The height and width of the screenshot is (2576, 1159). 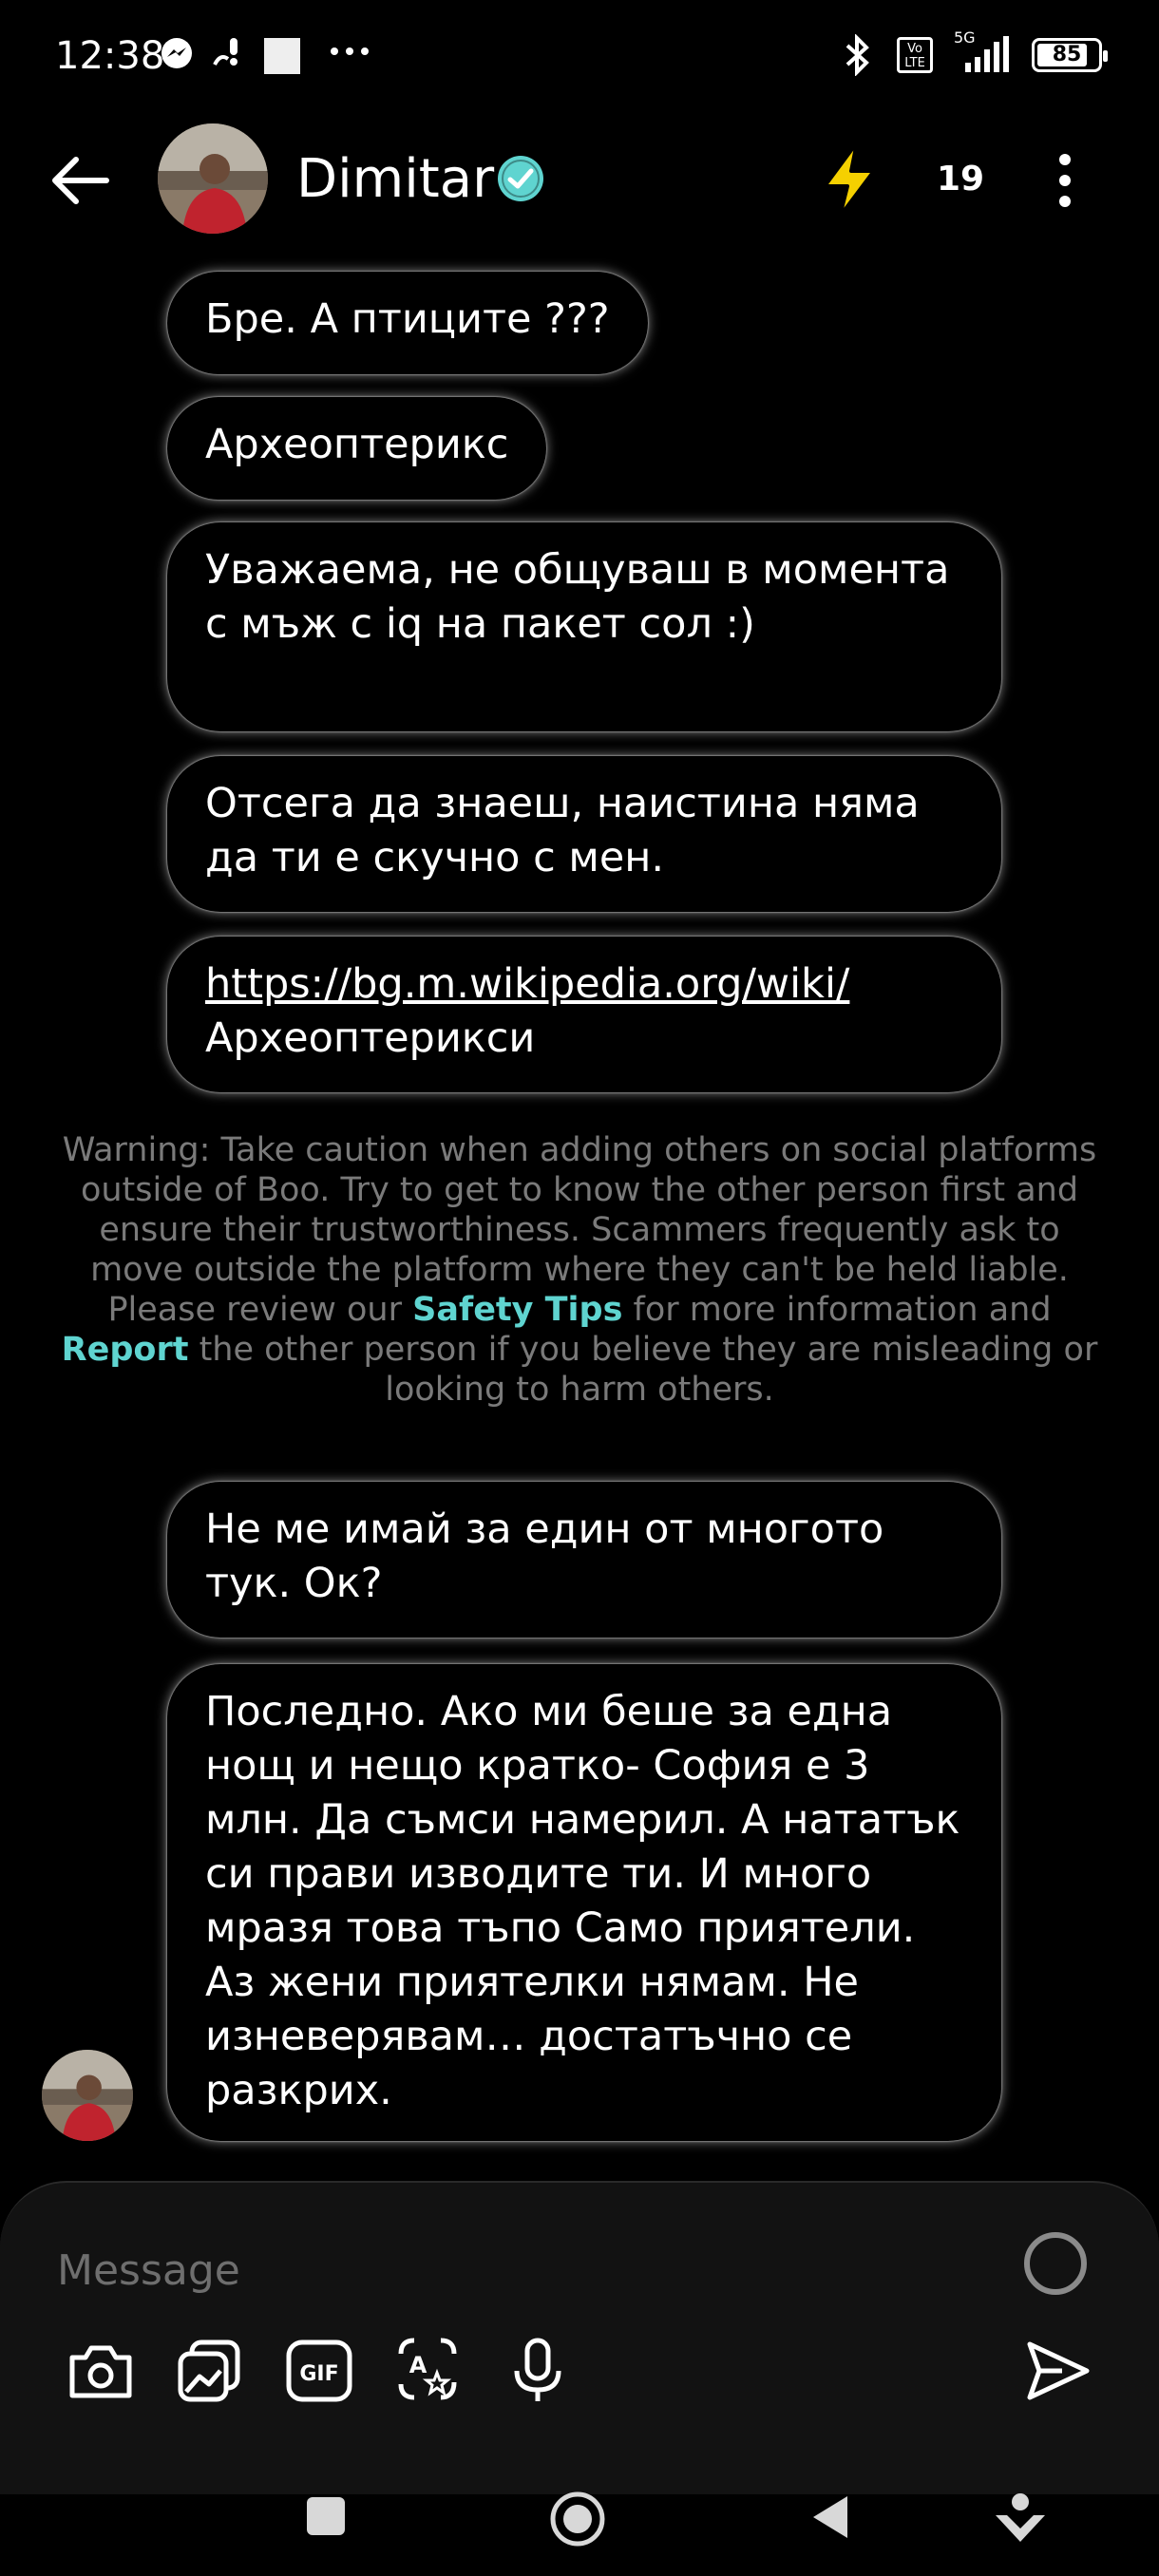 What do you see at coordinates (579, 2337) in the screenshot?
I see `message-composer: GIF A` at bounding box center [579, 2337].